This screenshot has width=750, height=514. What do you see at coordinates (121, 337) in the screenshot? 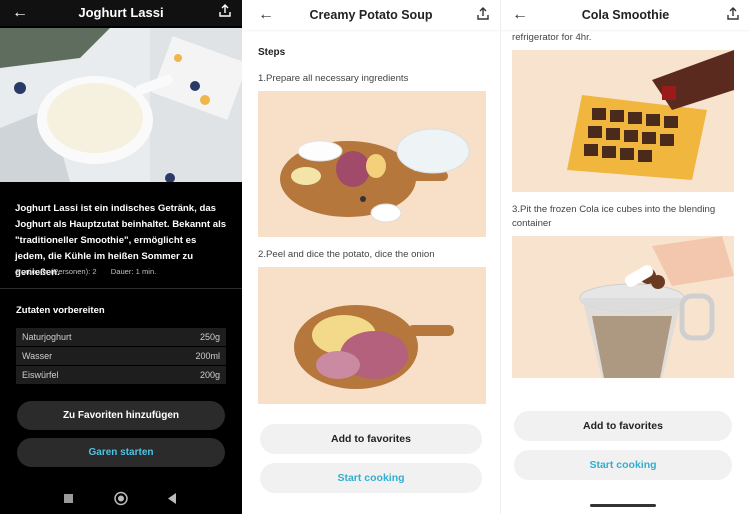
I see `ingredient-row: Naturjoghurt 250g` at bounding box center [121, 337].